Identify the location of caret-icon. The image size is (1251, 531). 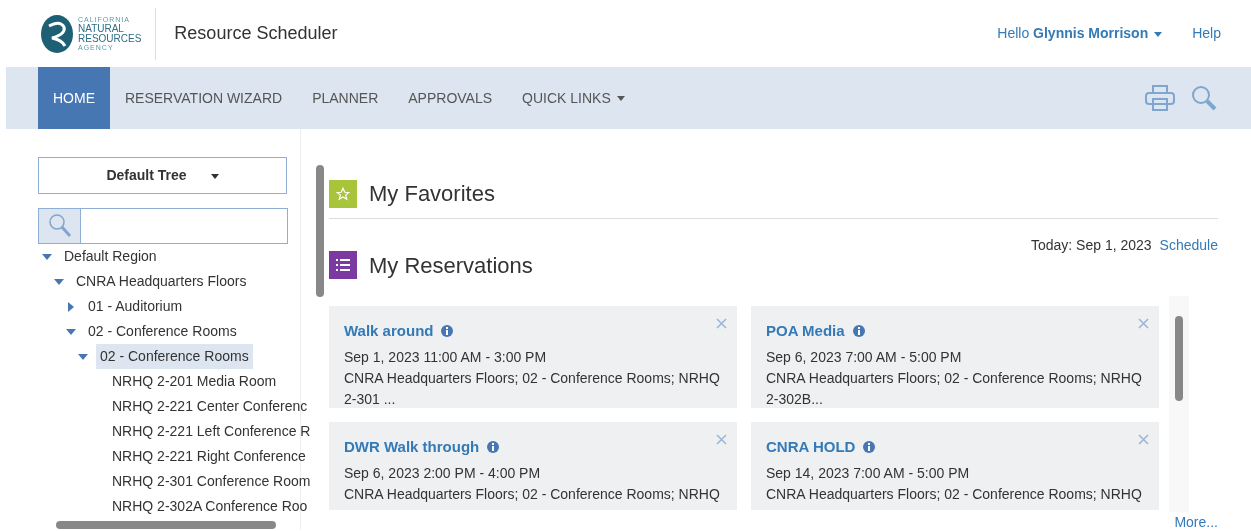
(620, 98).